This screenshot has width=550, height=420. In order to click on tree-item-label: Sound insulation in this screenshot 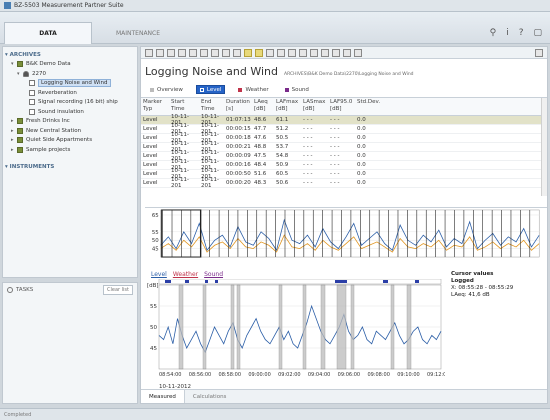, I will do `click(61, 111)`.